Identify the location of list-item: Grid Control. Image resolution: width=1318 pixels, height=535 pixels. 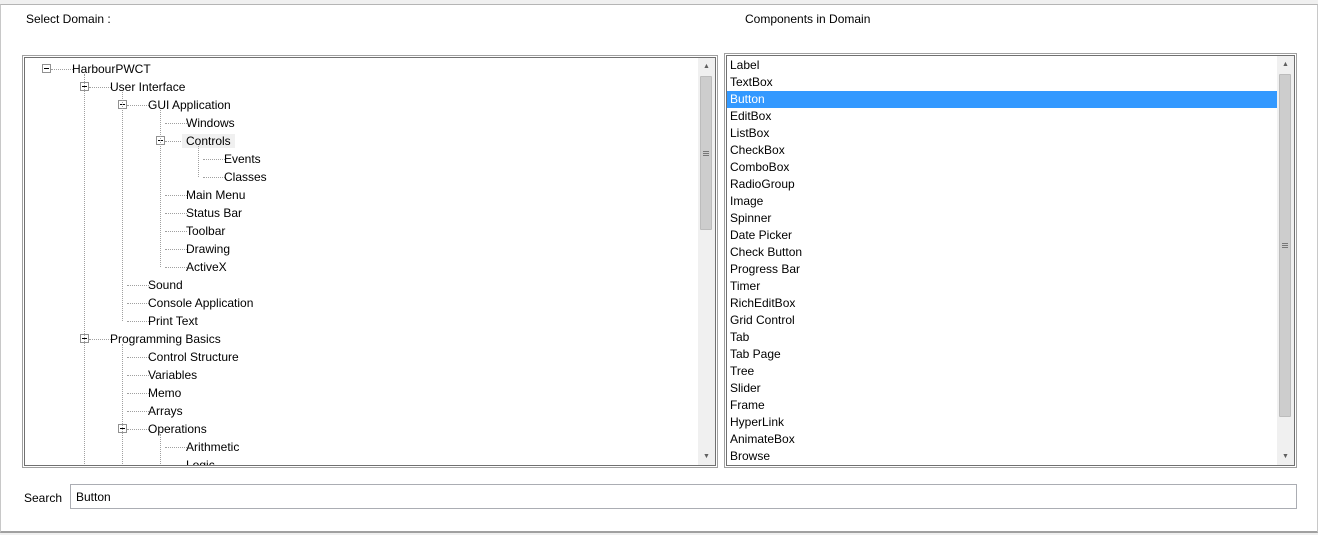
(1002, 320).